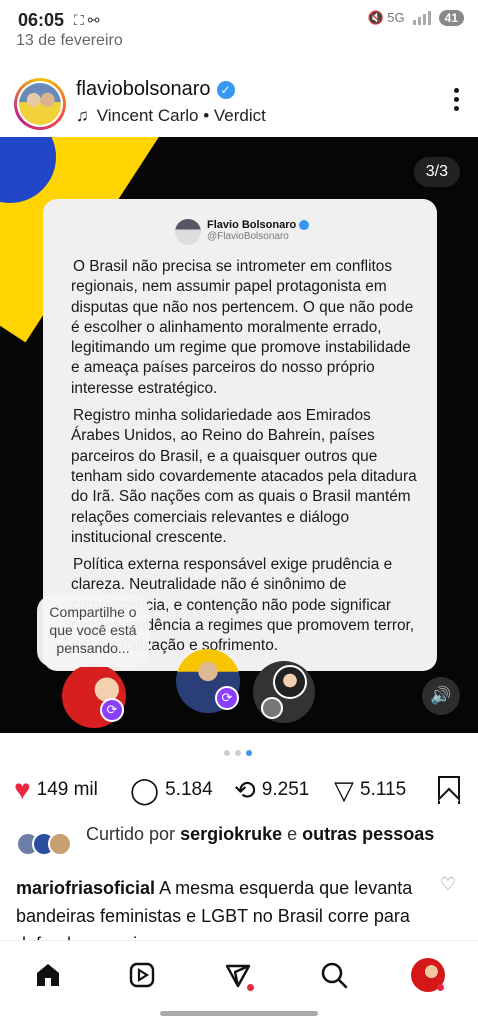  I want to click on tweet-header: Flavio Bolsonaro @FlavioBolsonaro, so click(242, 232).